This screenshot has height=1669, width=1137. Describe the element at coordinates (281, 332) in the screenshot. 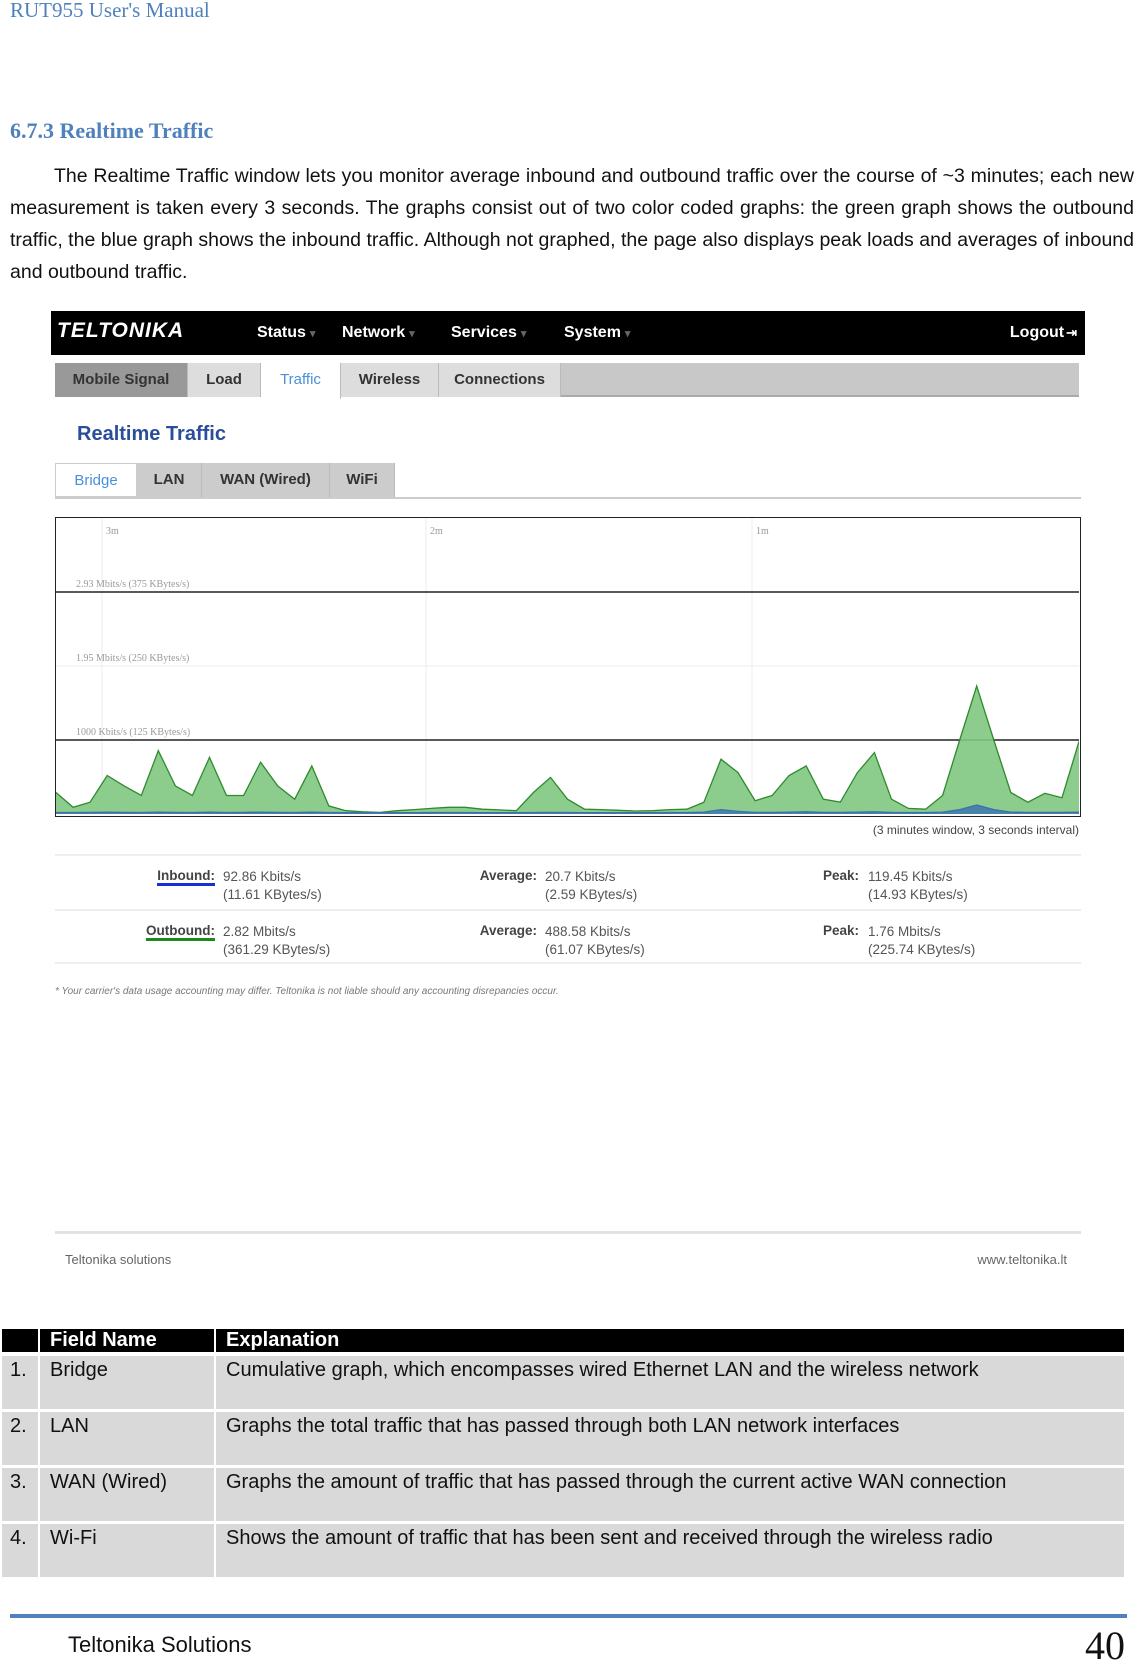

I see `nav-label: Status` at that location.